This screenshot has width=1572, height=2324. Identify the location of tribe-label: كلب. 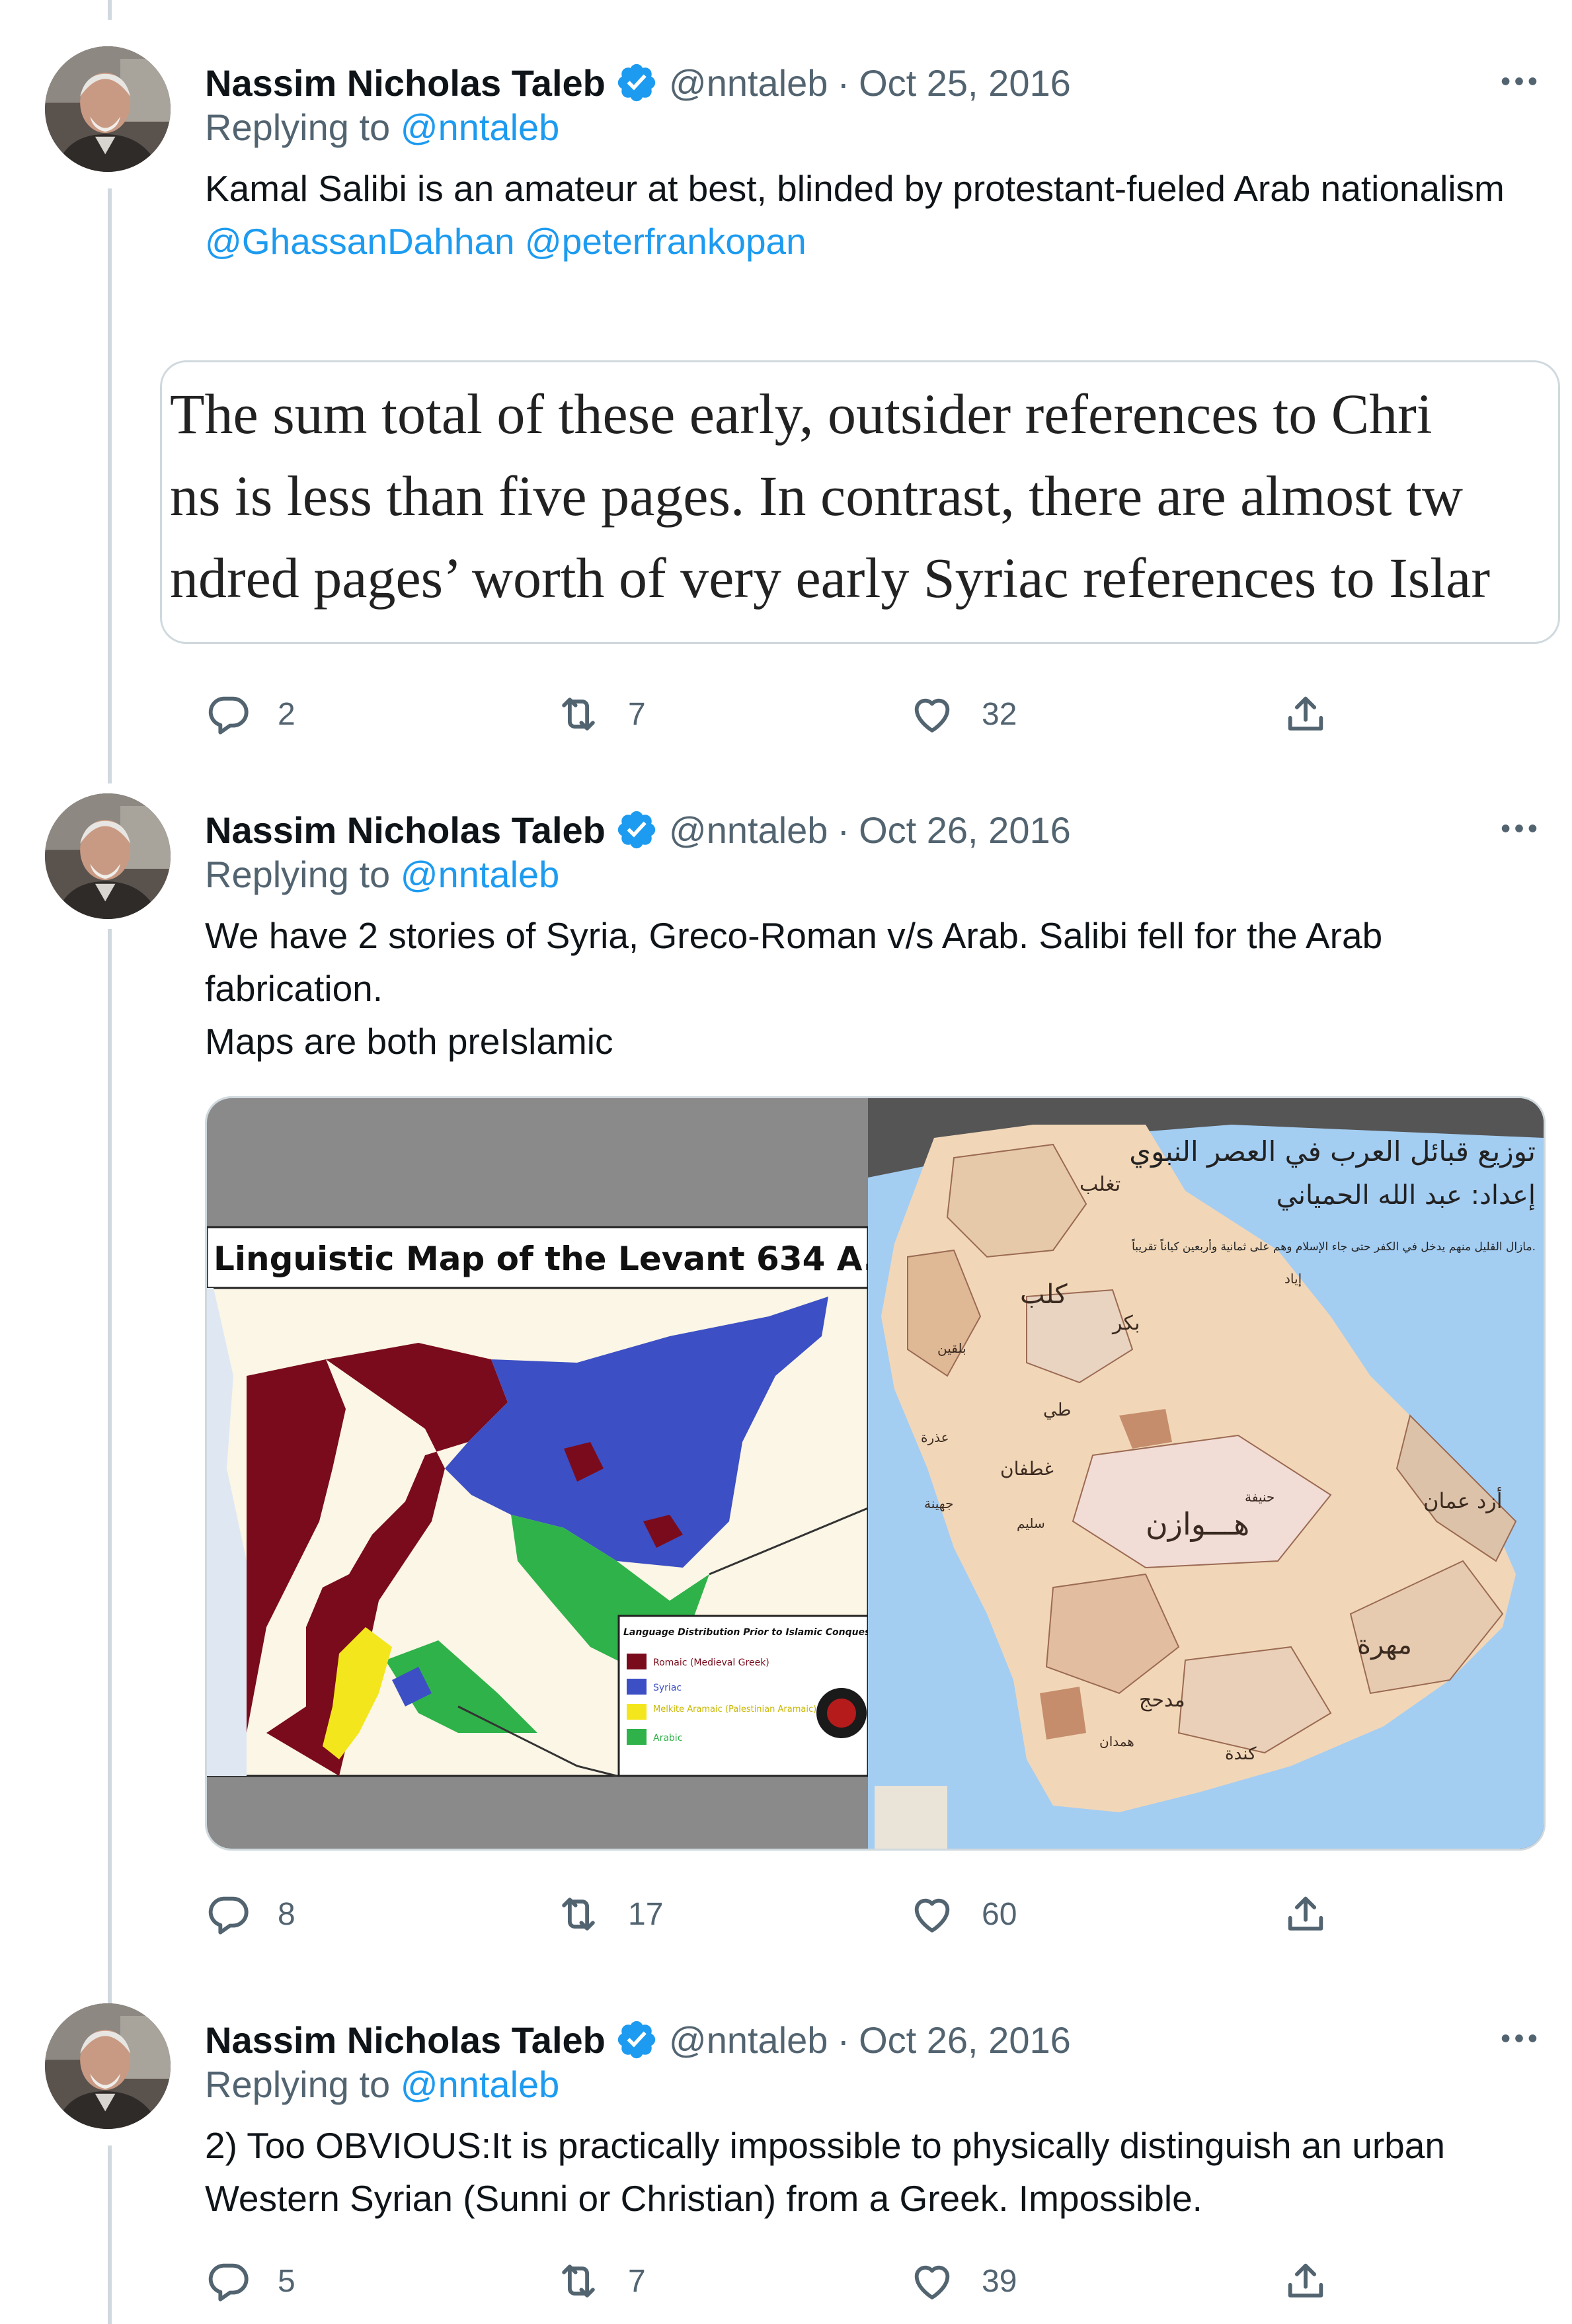
(1044, 1294).